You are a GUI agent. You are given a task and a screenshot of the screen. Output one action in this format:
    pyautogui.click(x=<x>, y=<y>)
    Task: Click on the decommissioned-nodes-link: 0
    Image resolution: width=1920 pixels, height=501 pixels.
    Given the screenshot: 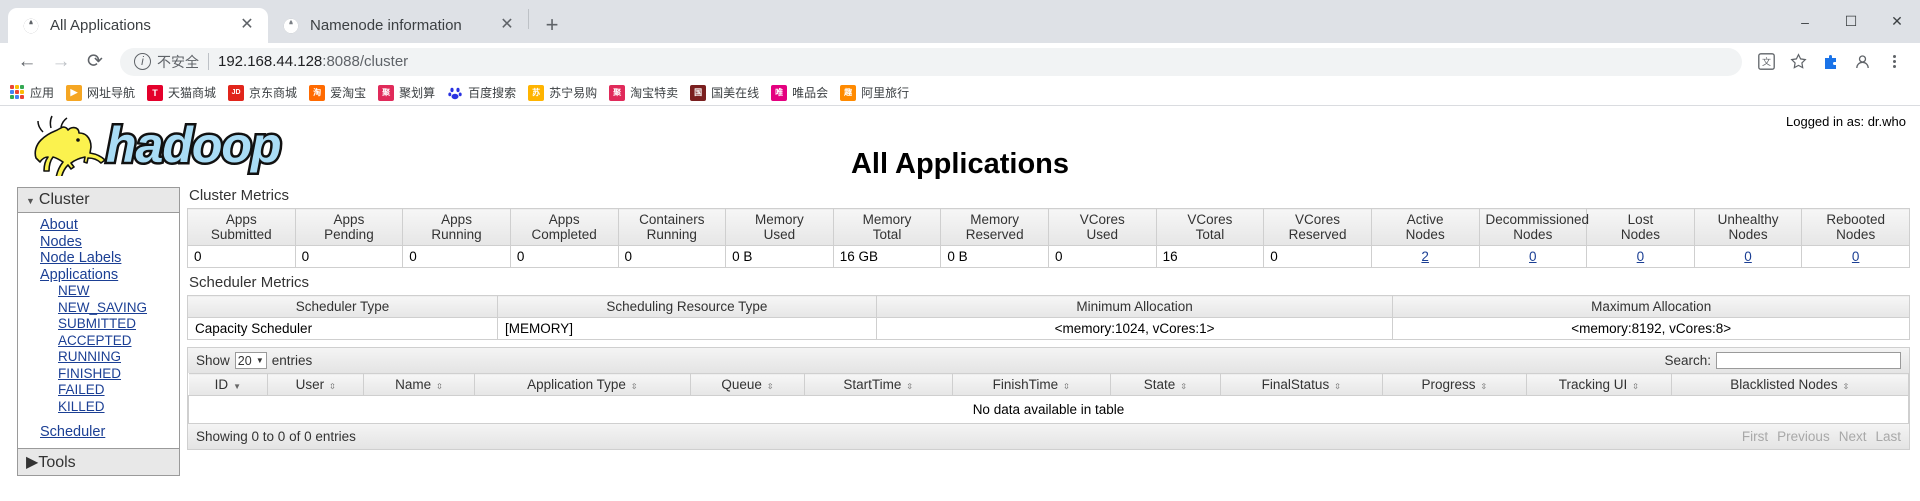 What is the action you would take?
    pyautogui.click(x=1533, y=256)
    